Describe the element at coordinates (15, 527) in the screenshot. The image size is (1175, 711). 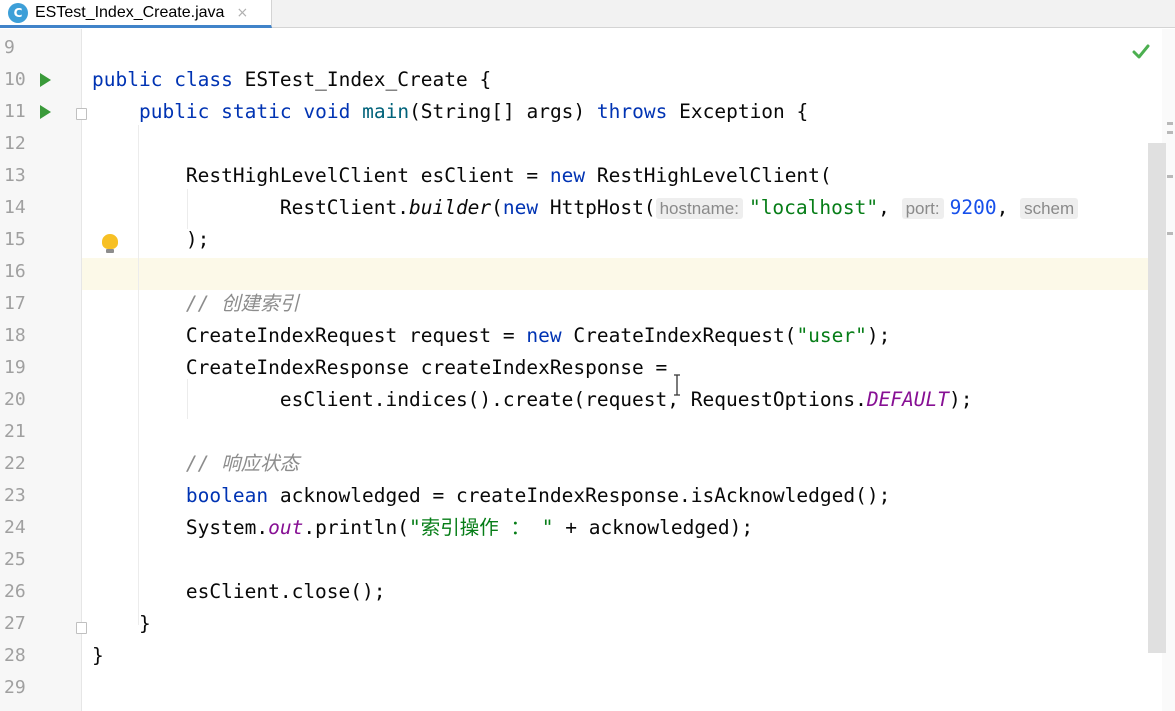
I see `line-number: 24` at that location.